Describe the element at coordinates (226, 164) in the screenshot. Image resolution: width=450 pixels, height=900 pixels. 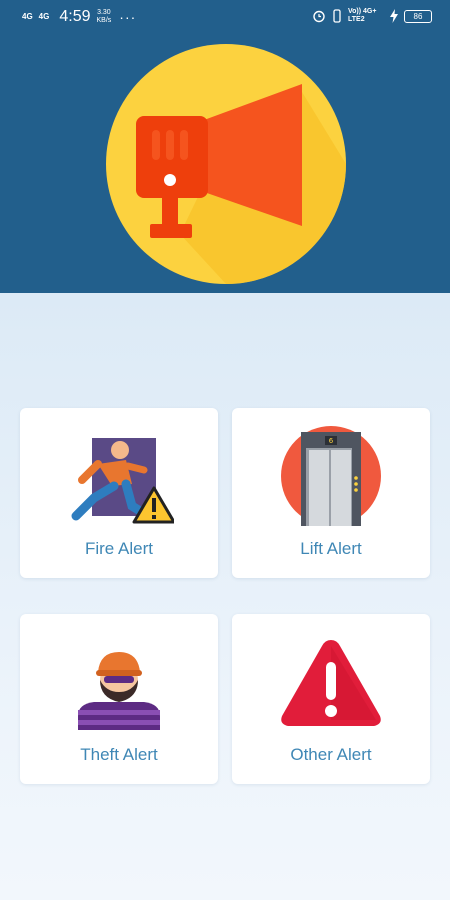
I see `megaphone-icon` at that location.